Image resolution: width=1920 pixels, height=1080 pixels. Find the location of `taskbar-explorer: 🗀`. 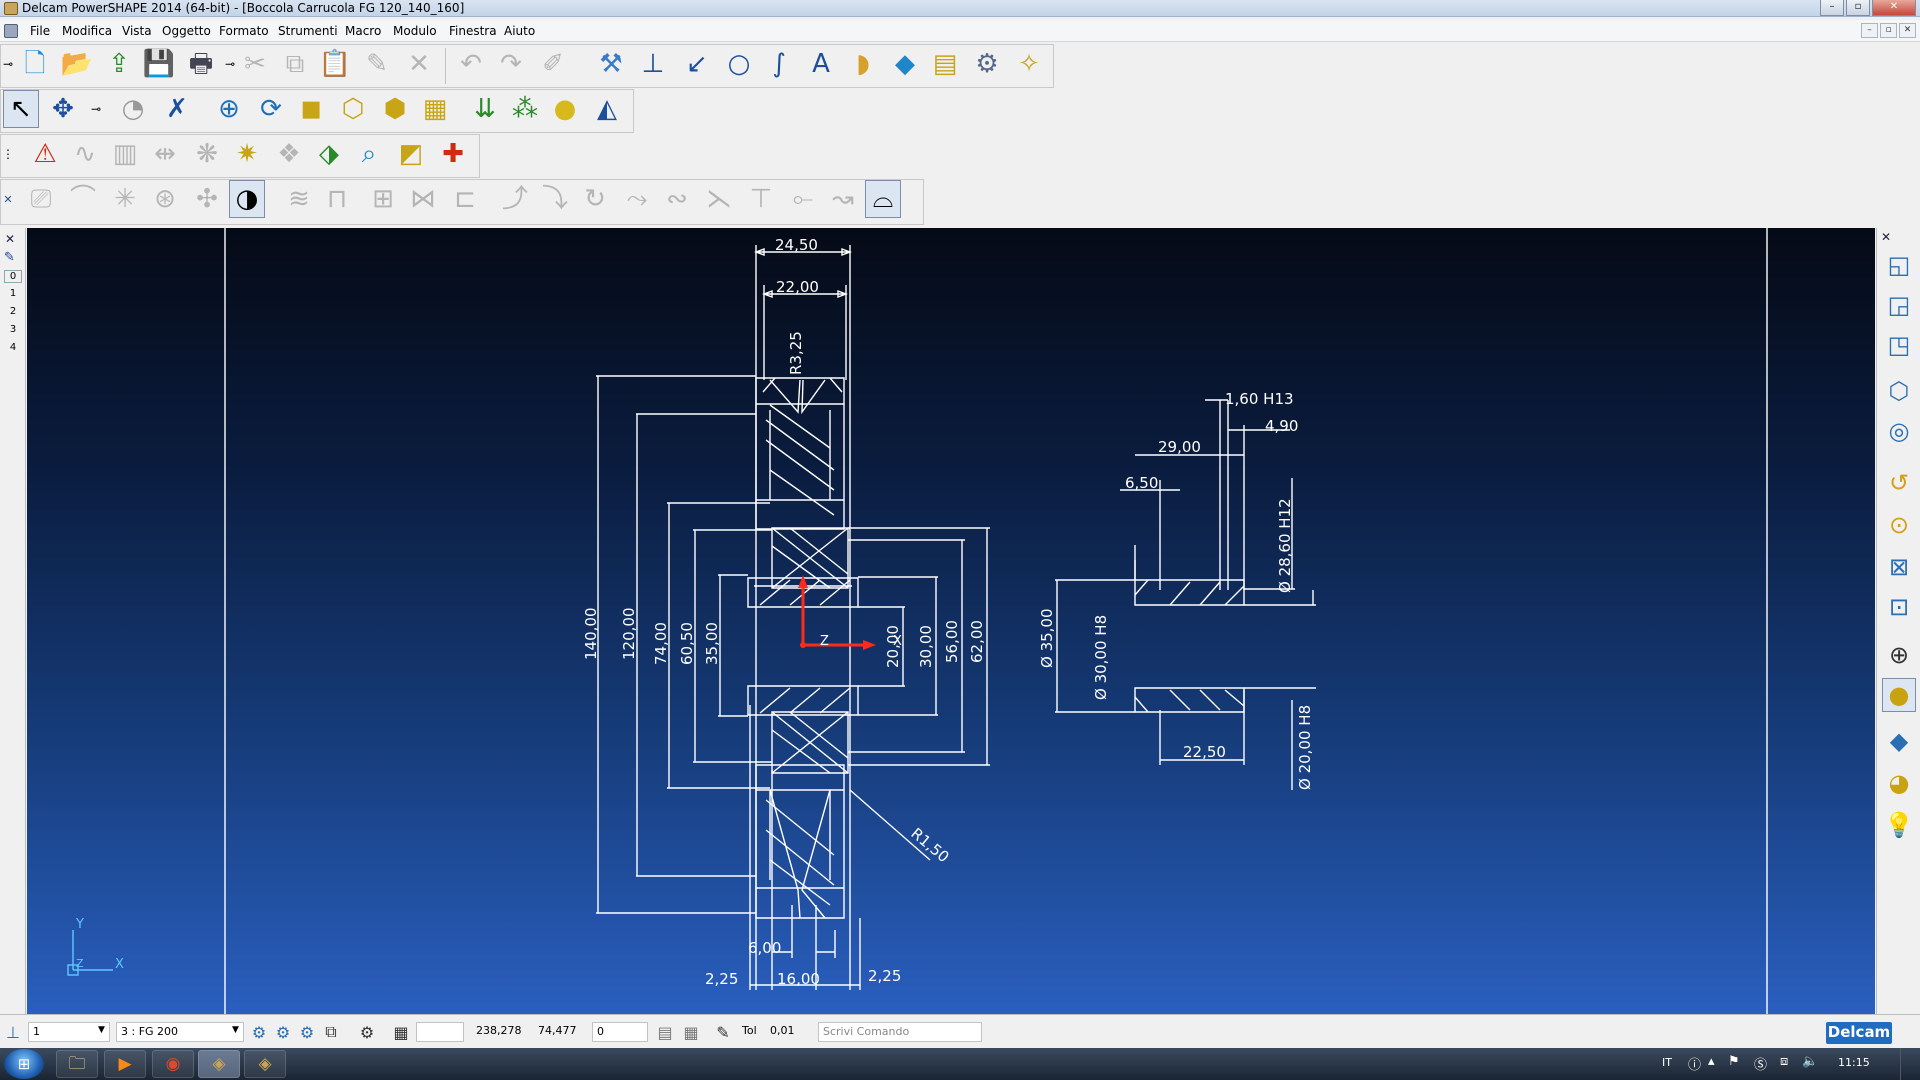

taskbar-explorer: 🗀 is located at coordinates (77, 1064).